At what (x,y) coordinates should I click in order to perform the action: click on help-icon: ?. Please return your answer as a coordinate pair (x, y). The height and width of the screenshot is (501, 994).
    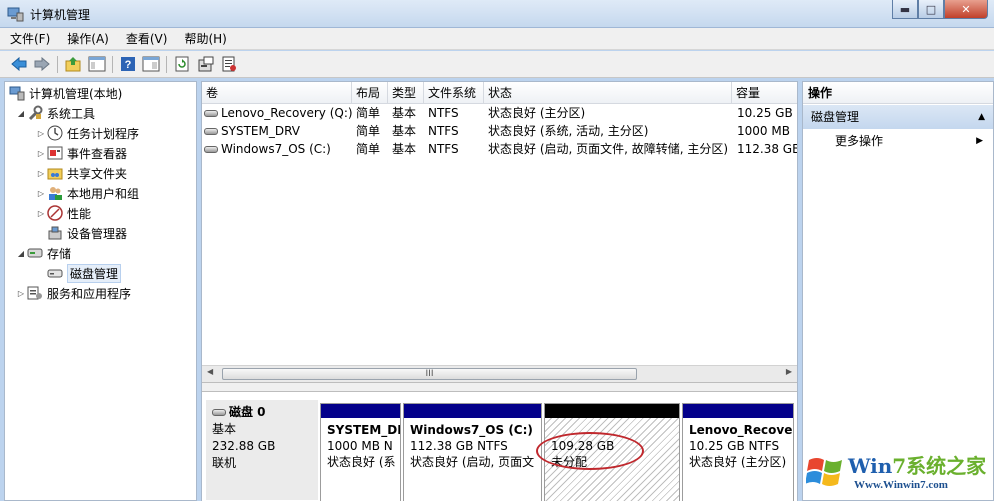
    Looking at the image, I should click on (128, 64).